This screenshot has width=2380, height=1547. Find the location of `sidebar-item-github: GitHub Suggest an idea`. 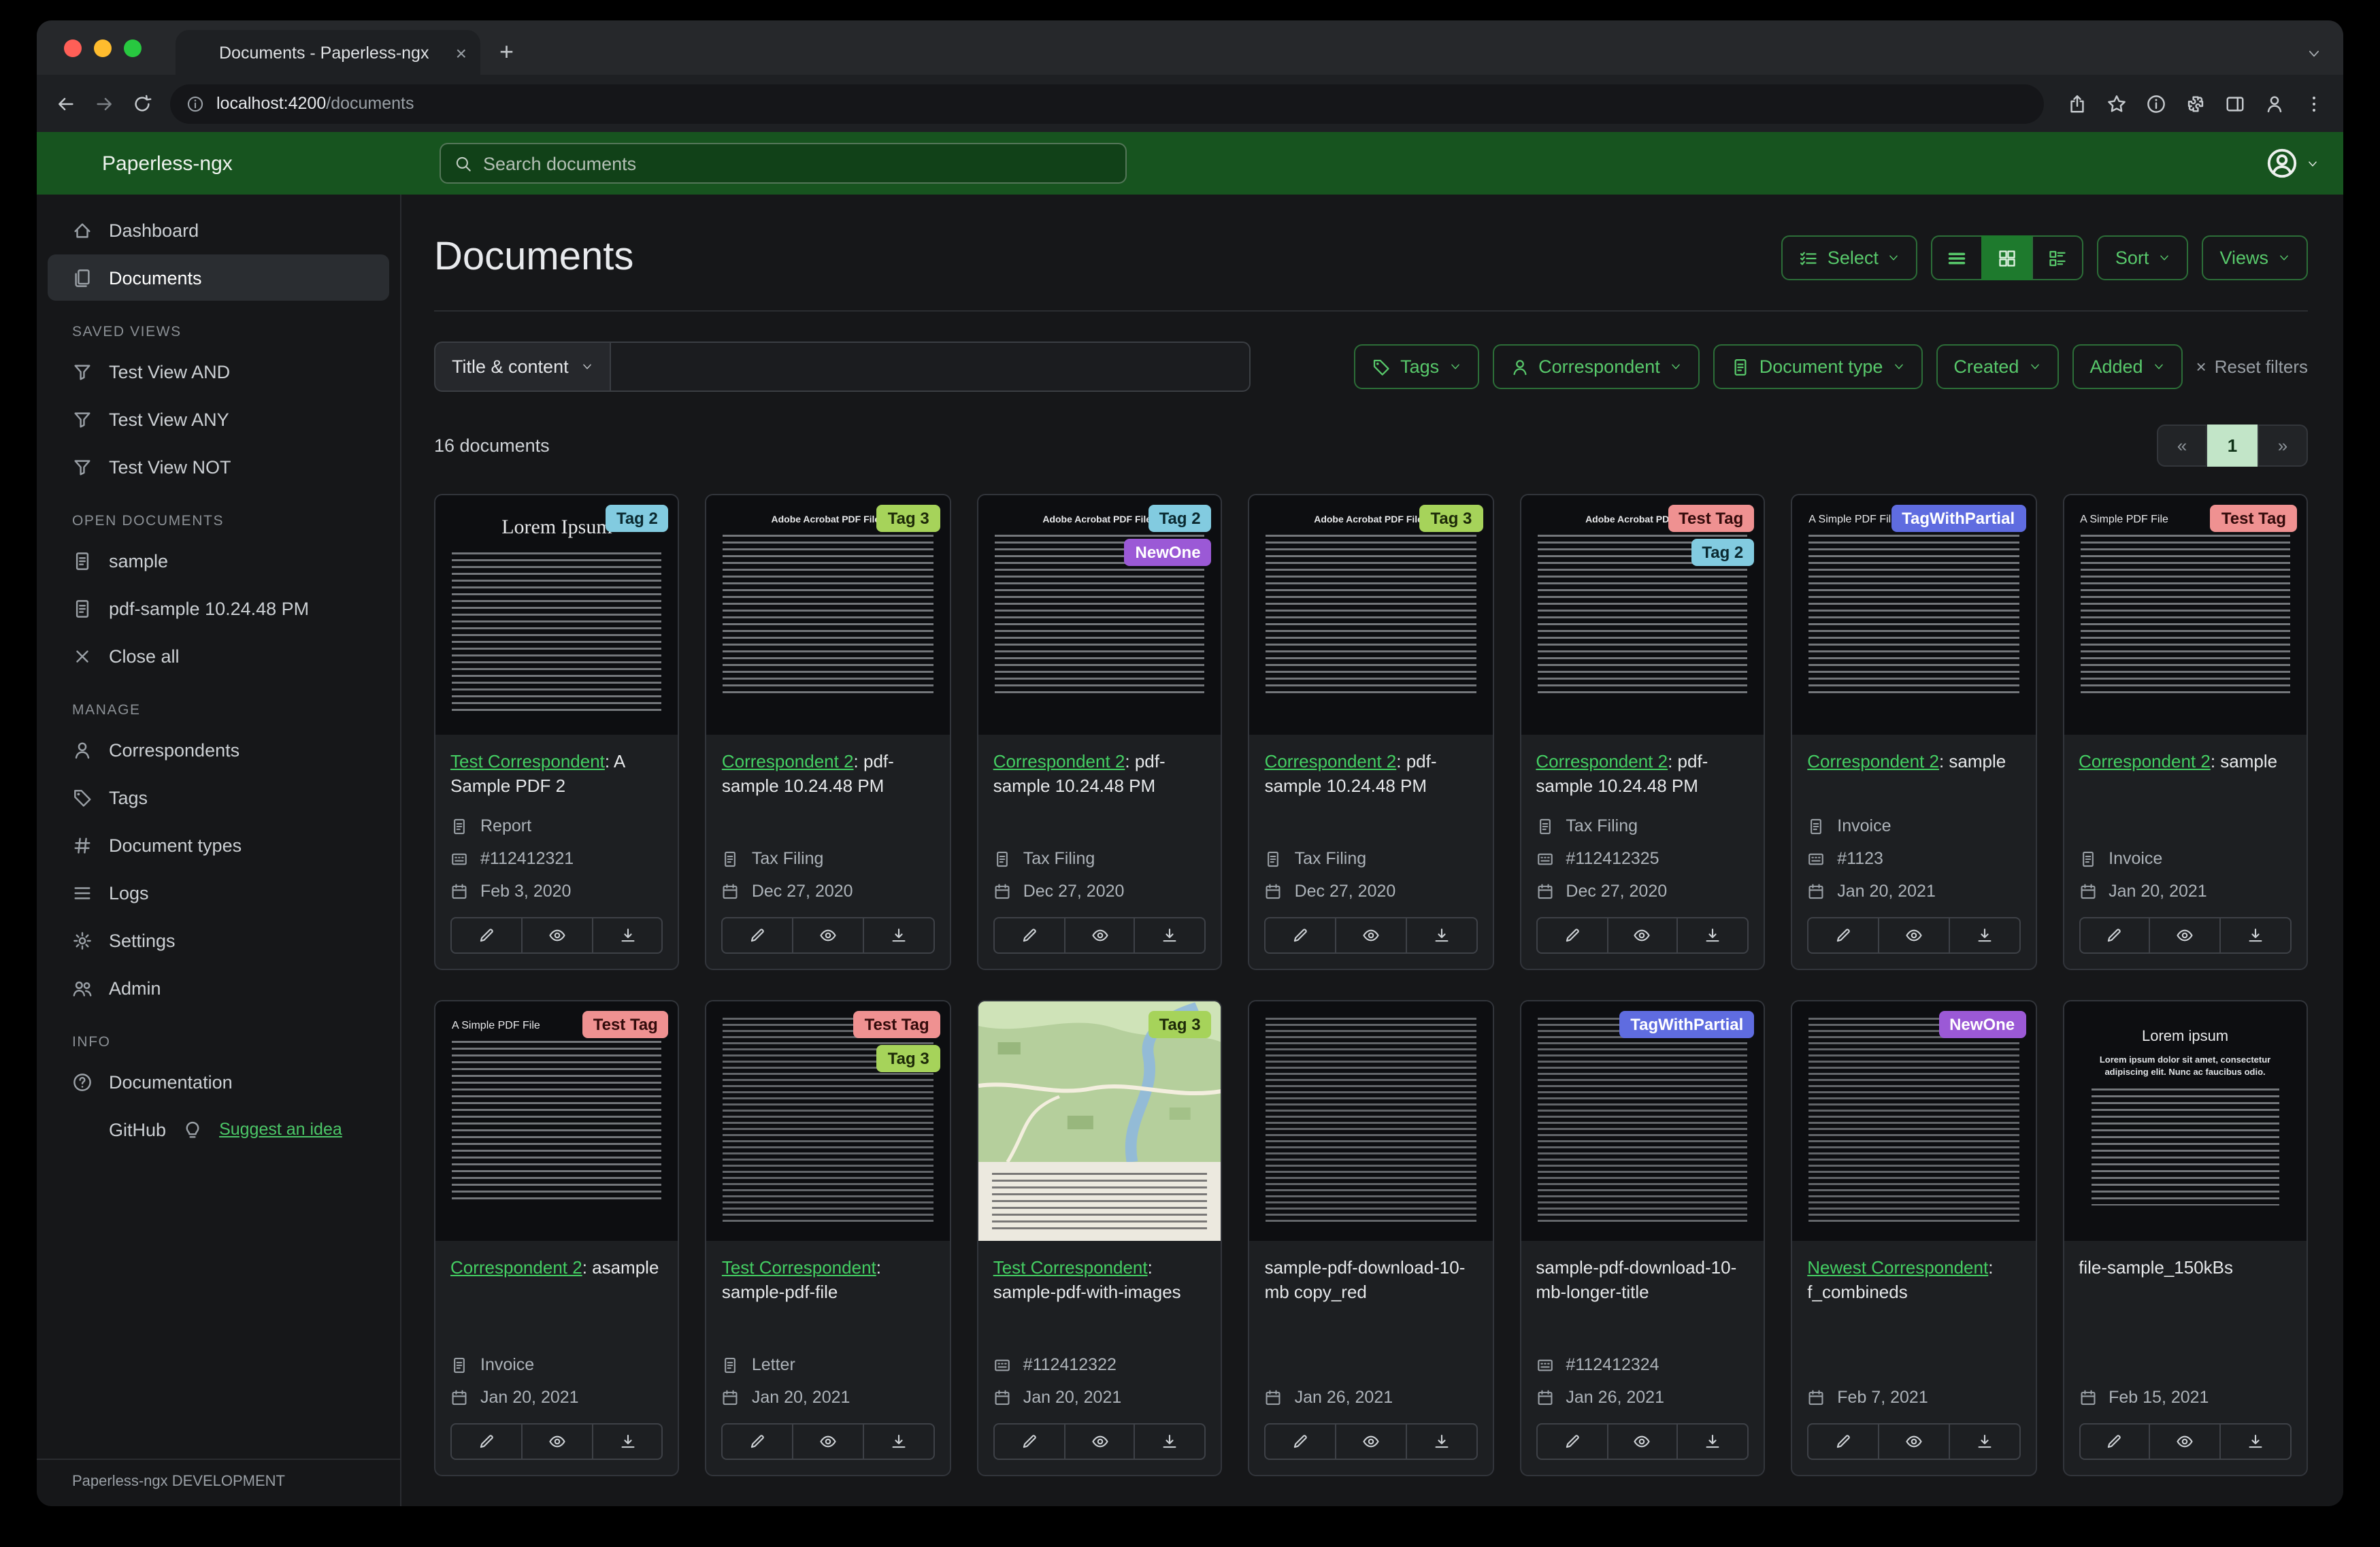

sidebar-item-github: GitHub Suggest an idea is located at coordinates (218, 1129).